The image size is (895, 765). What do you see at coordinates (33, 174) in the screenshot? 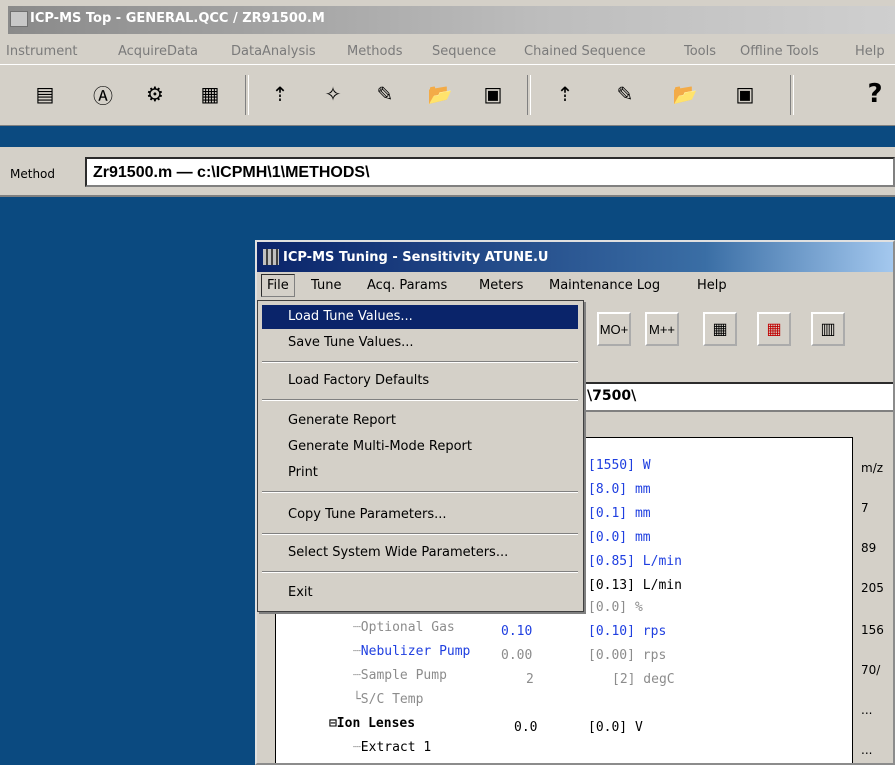
I see `method-label: Method` at bounding box center [33, 174].